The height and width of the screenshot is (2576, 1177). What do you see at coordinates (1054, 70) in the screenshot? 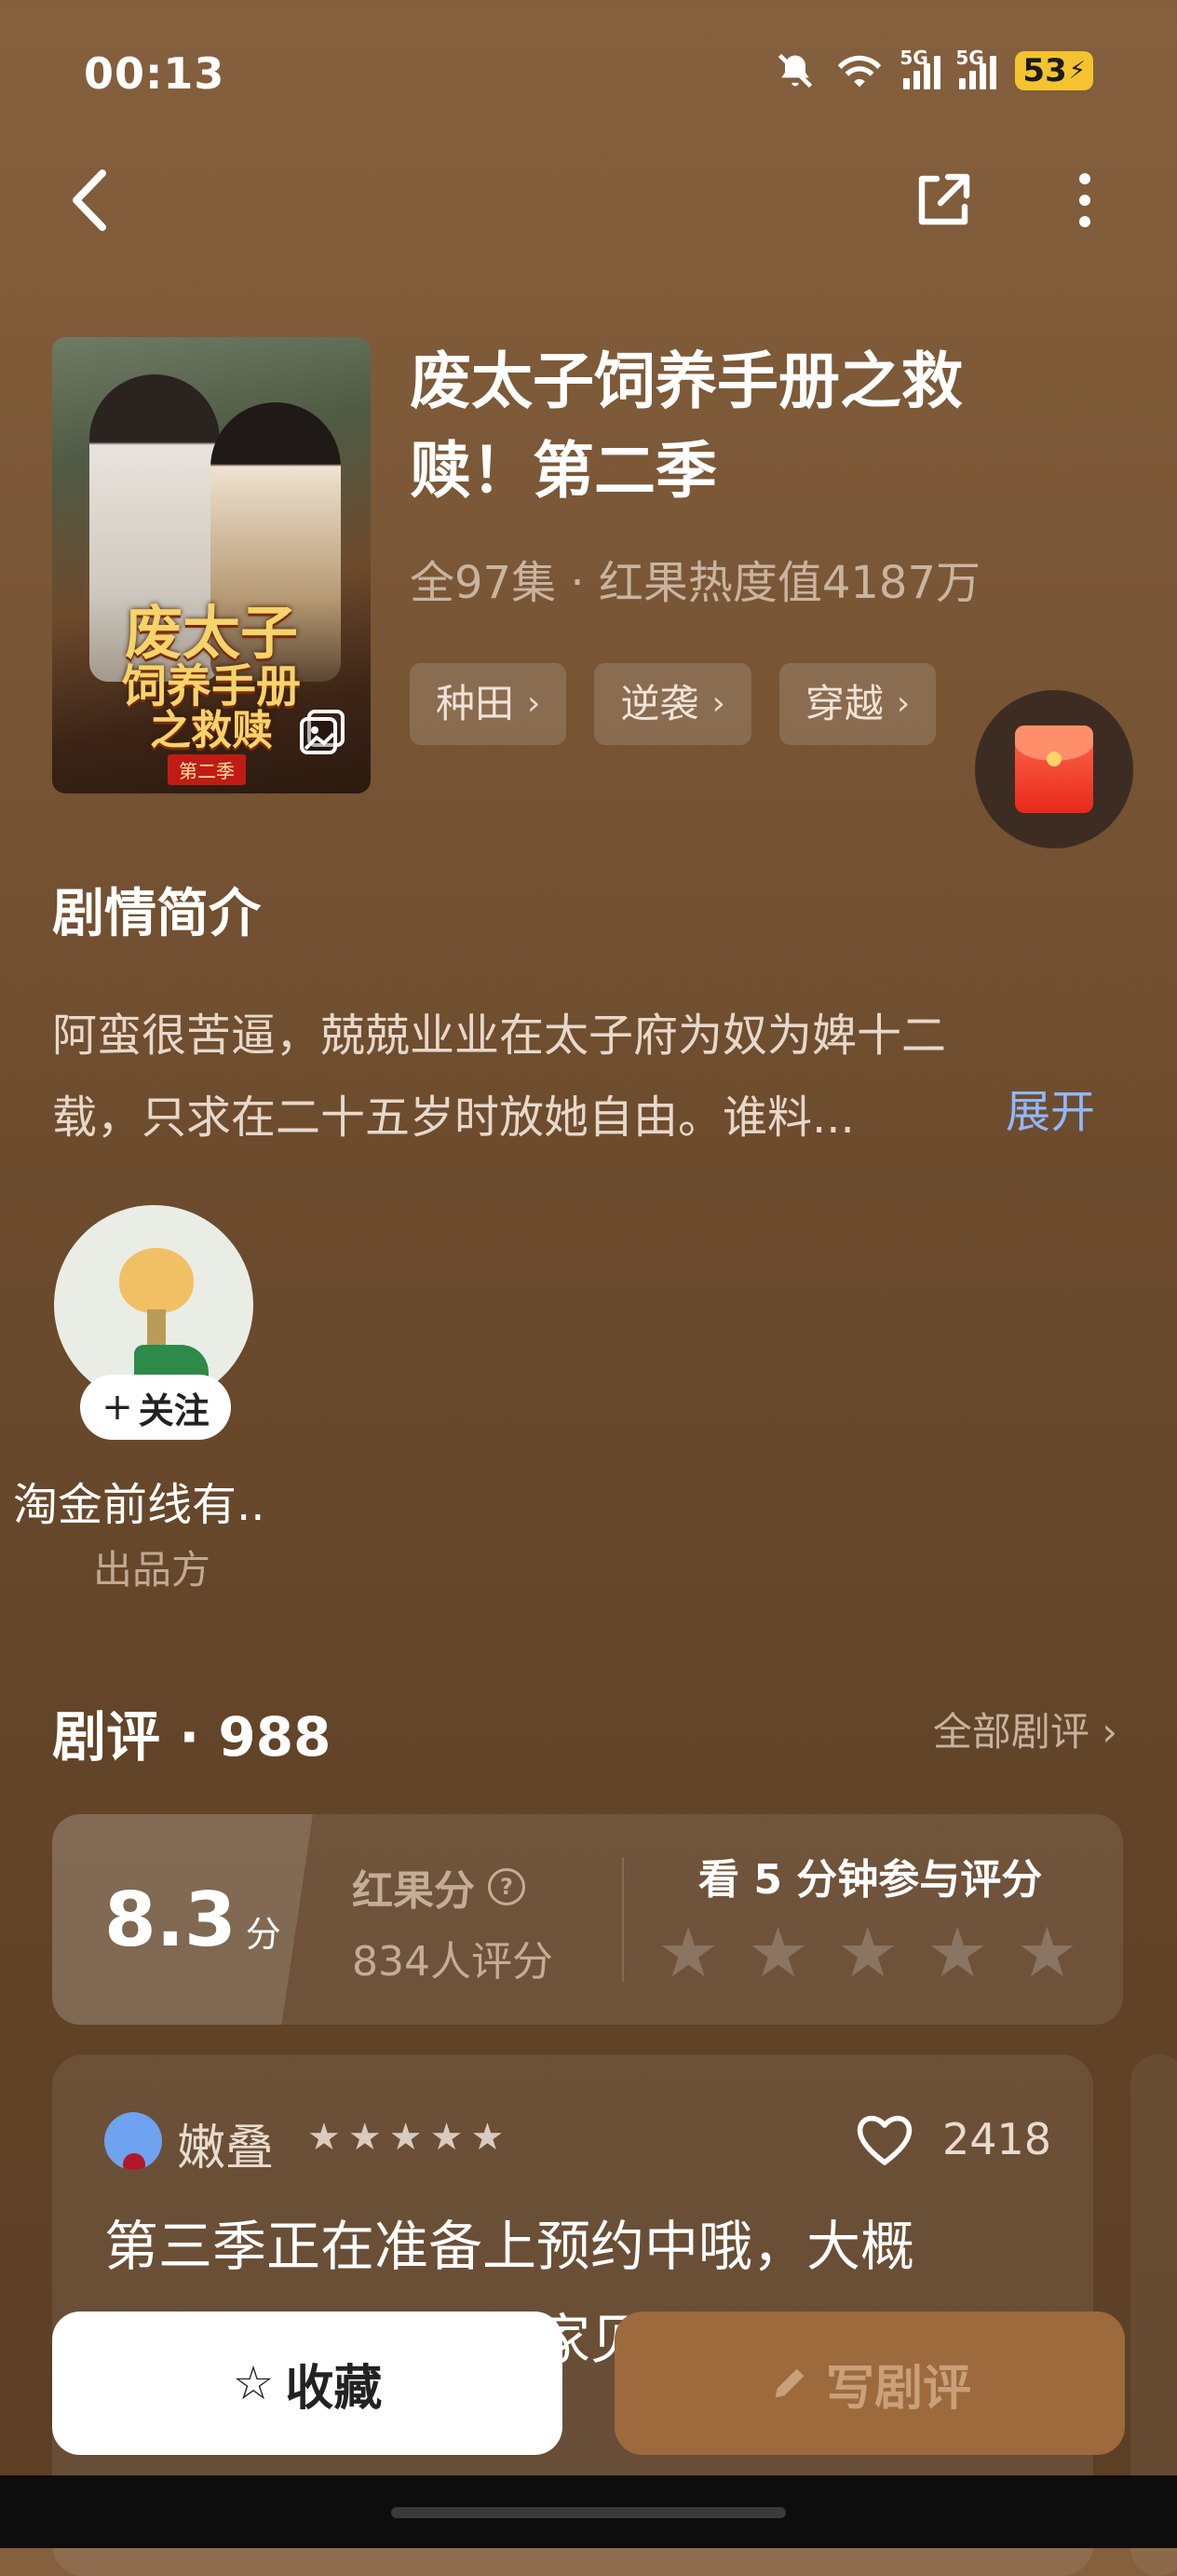
I see `battery-indicator: 53 ⚡` at bounding box center [1054, 70].